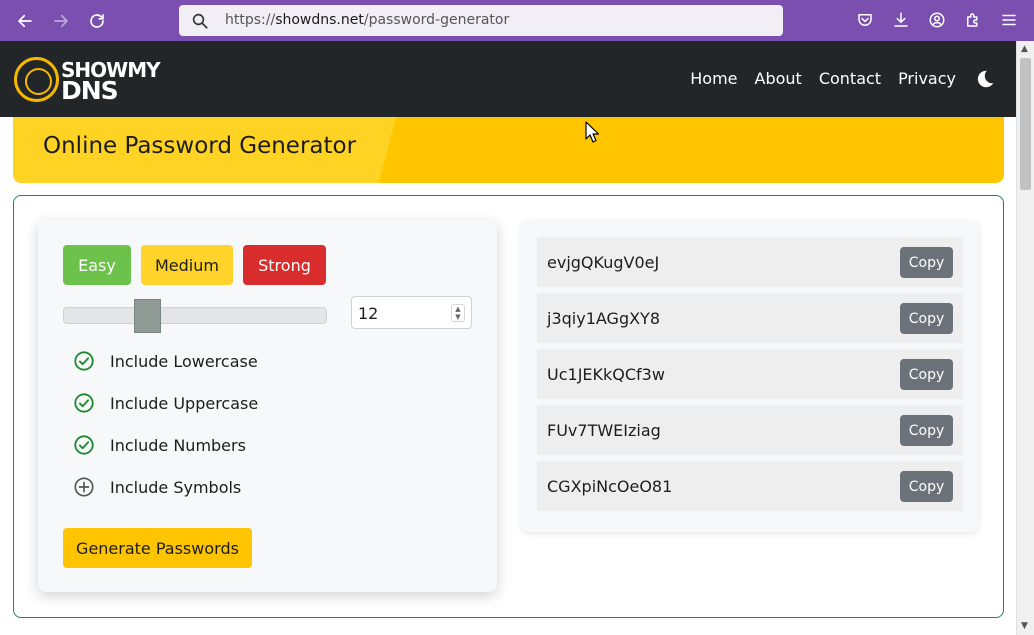 Image resolution: width=1034 pixels, height=635 pixels. I want to click on spinner-icon: ▲ ▼, so click(458, 313).